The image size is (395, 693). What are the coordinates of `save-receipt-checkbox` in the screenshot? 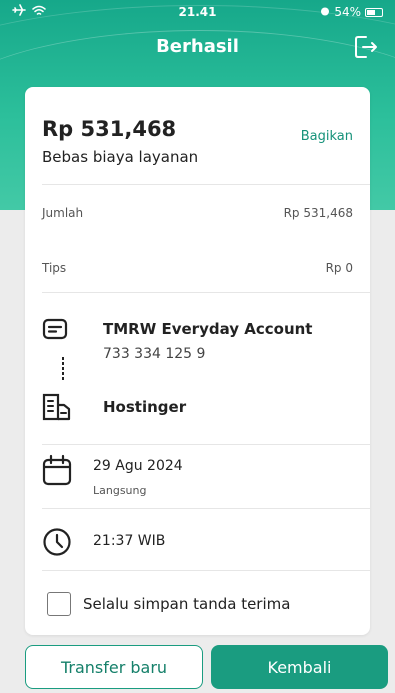 It's located at (59, 604).